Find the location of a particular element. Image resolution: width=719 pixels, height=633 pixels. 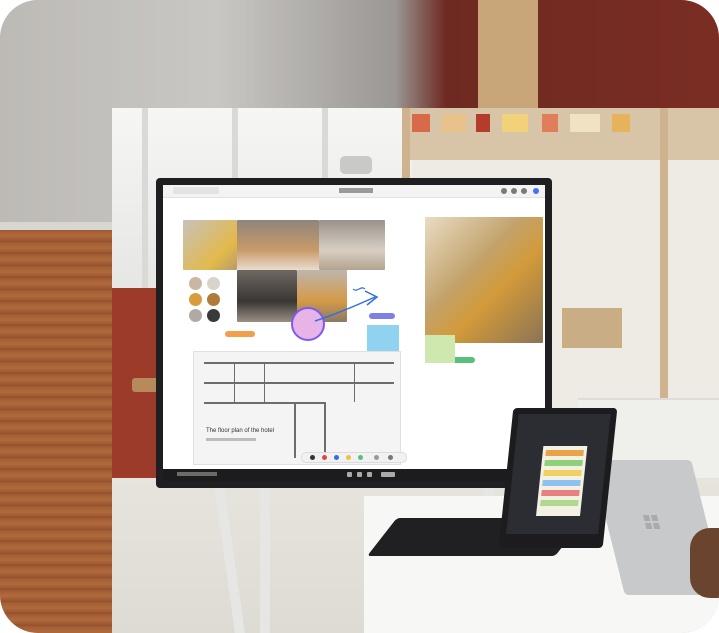

floor-plan: The floor plan of the hotel is located at coordinates (297, 408).